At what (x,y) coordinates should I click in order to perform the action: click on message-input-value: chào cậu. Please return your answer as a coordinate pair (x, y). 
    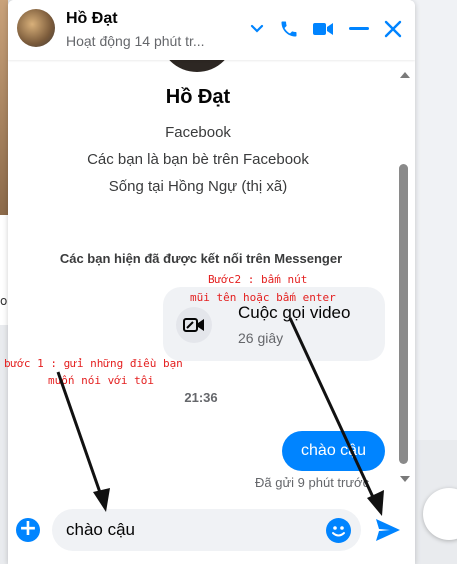
    Looking at the image, I should click on (100, 530).